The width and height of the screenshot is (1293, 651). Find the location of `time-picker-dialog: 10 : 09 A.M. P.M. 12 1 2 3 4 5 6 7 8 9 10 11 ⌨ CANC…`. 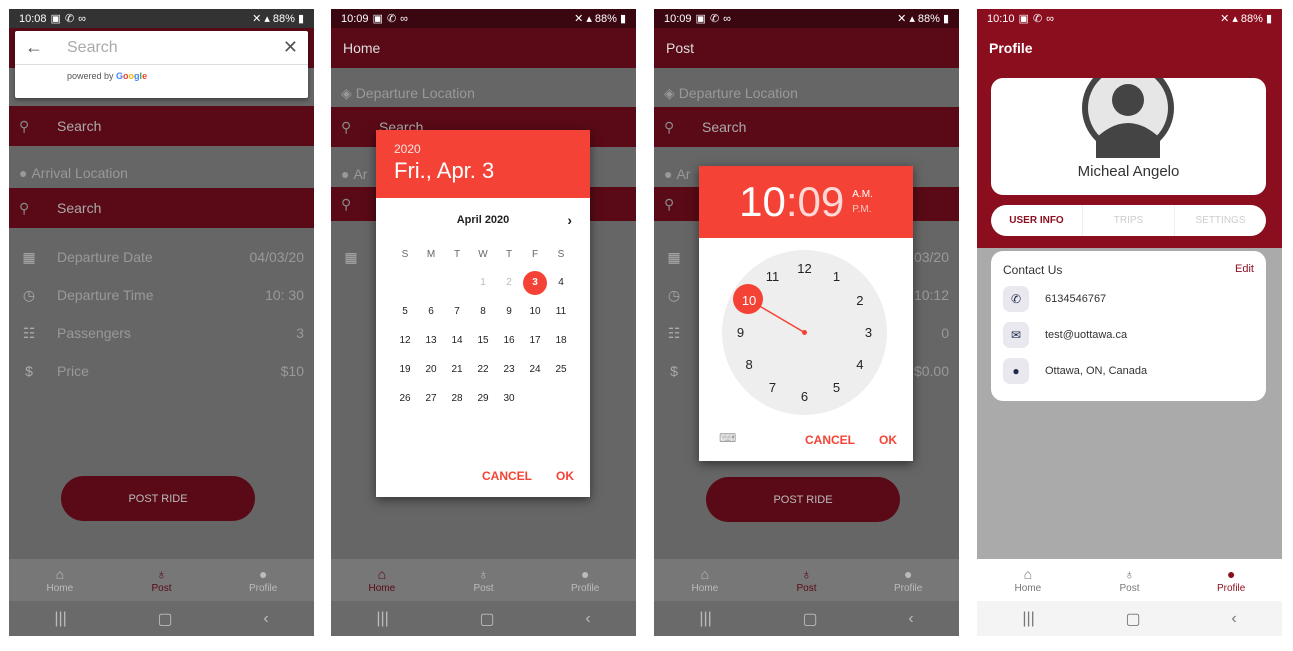

time-picker-dialog: 10 : 09 A.M. P.M. 12 1 2 3 4 5 6 7 8 9 10 11 ⌨ CANC… is located at coordinates (806, 313).